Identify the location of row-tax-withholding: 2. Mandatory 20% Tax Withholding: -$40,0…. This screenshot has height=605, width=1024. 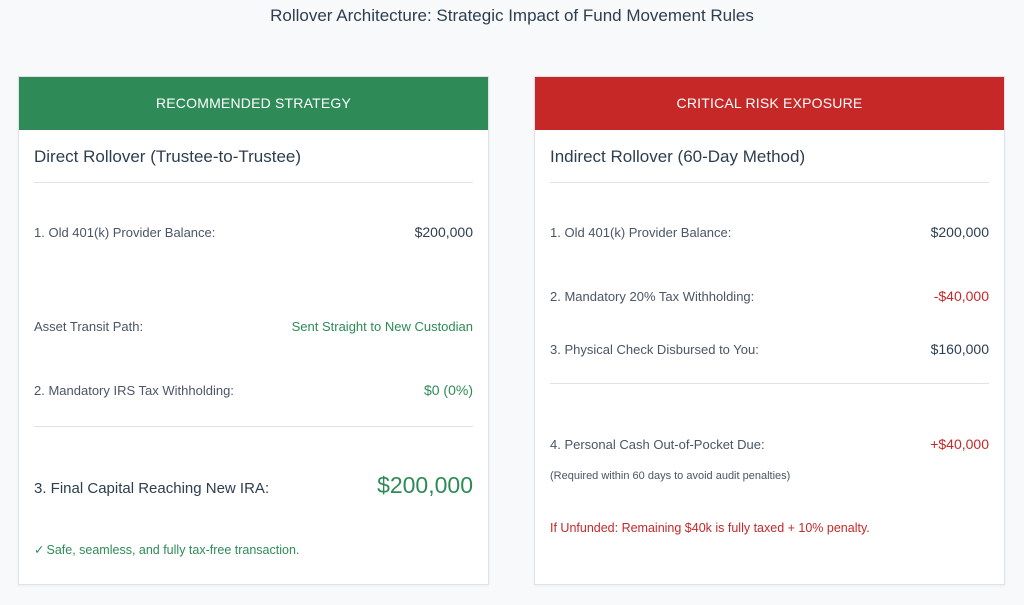
(769, 296).